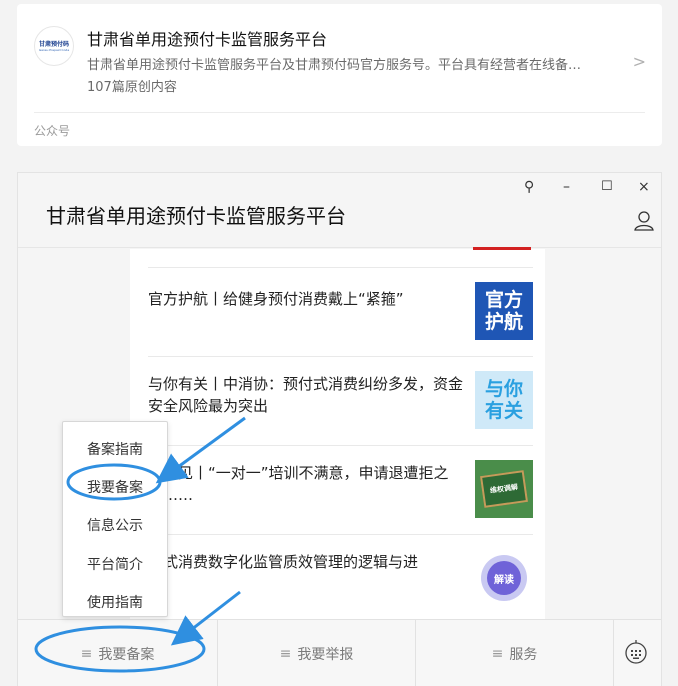 This screenshot has height=686, width=678. Describe the element at coordinates (132, 87) in the screenshot. I see `article-count: 107篇原创内容` at that location.